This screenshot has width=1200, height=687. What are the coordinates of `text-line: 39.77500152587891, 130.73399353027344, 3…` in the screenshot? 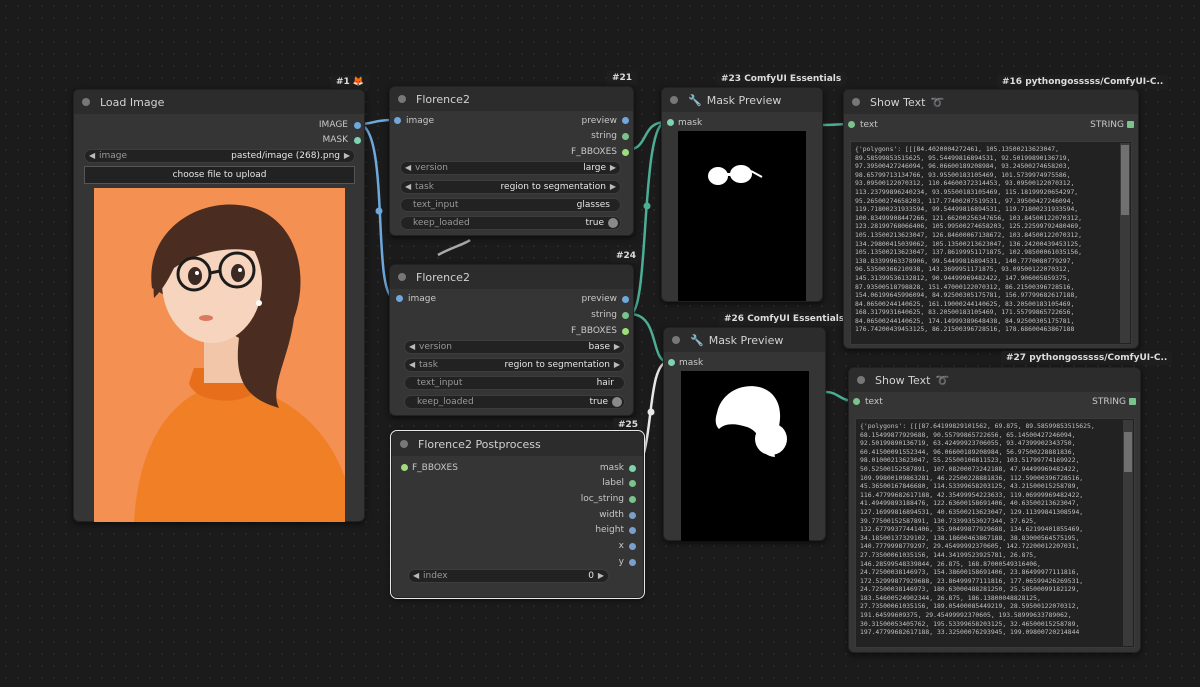 It's located at (948, 520).